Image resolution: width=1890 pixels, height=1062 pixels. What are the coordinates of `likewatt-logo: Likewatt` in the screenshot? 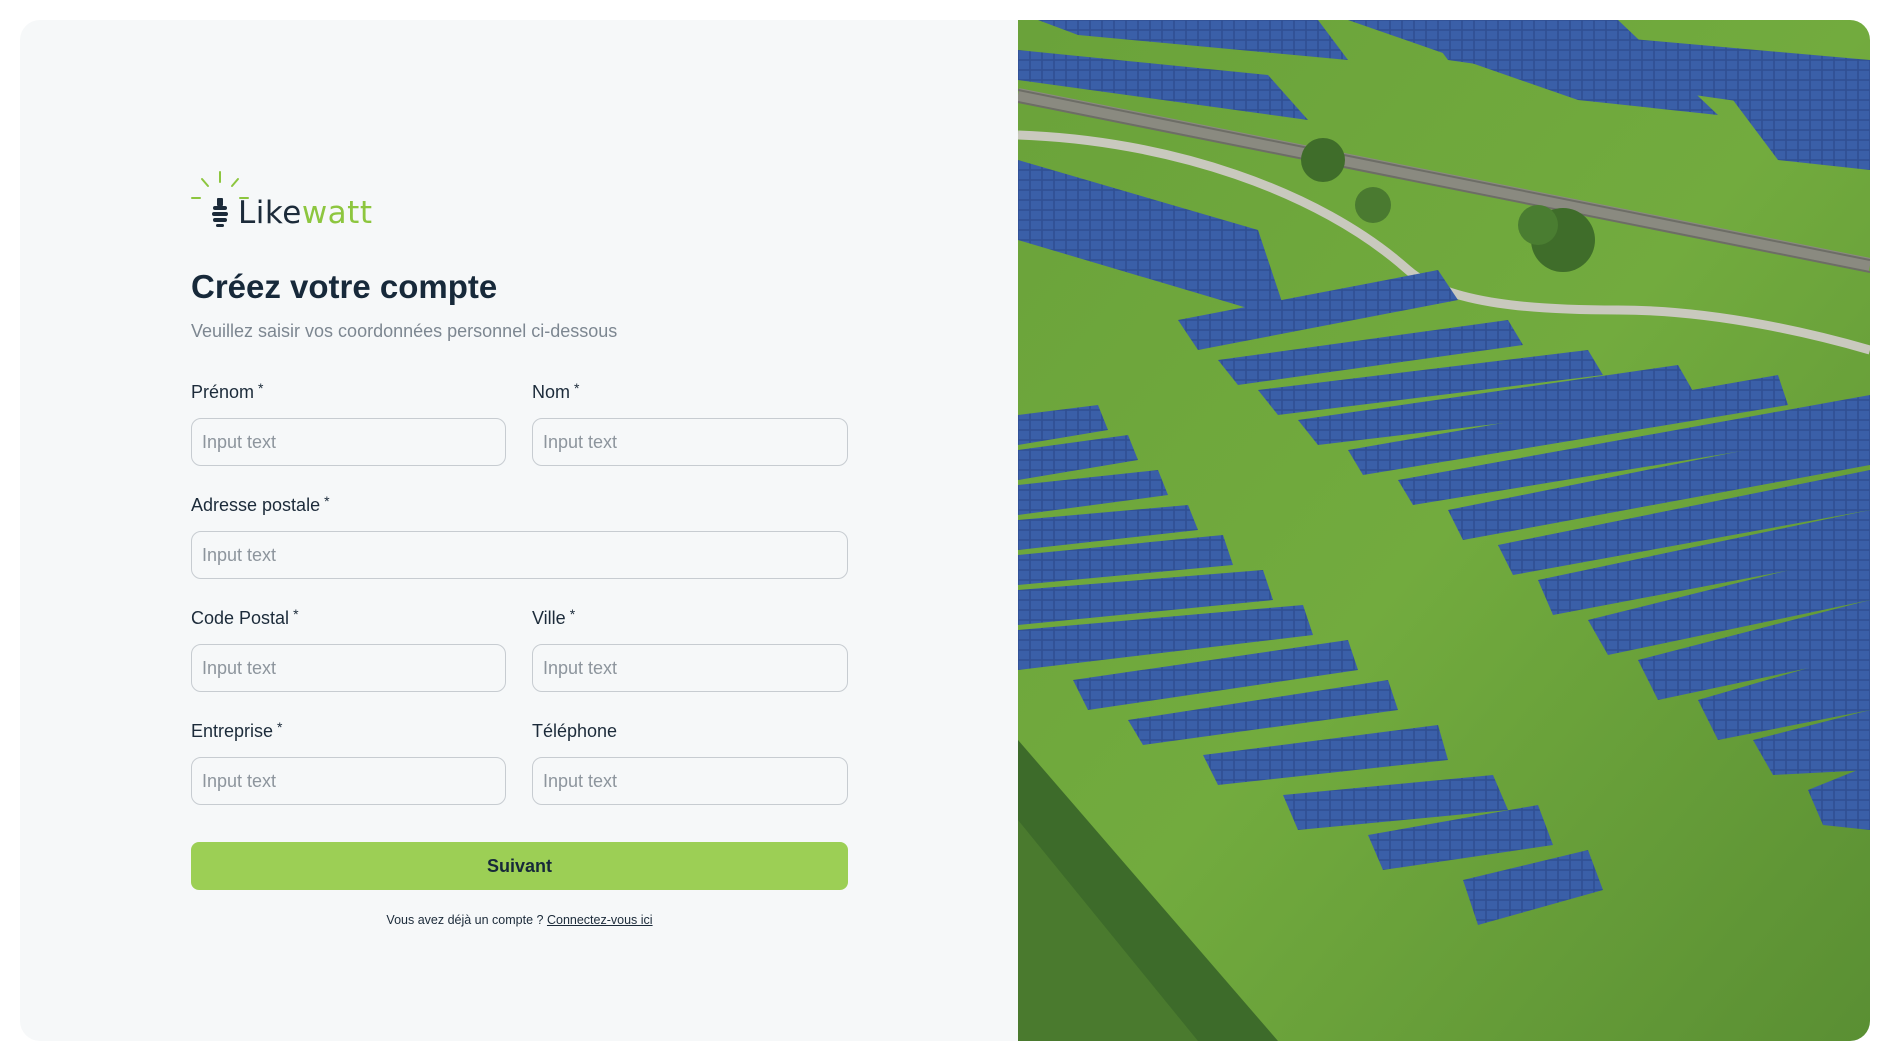 It's located at (315, 195).